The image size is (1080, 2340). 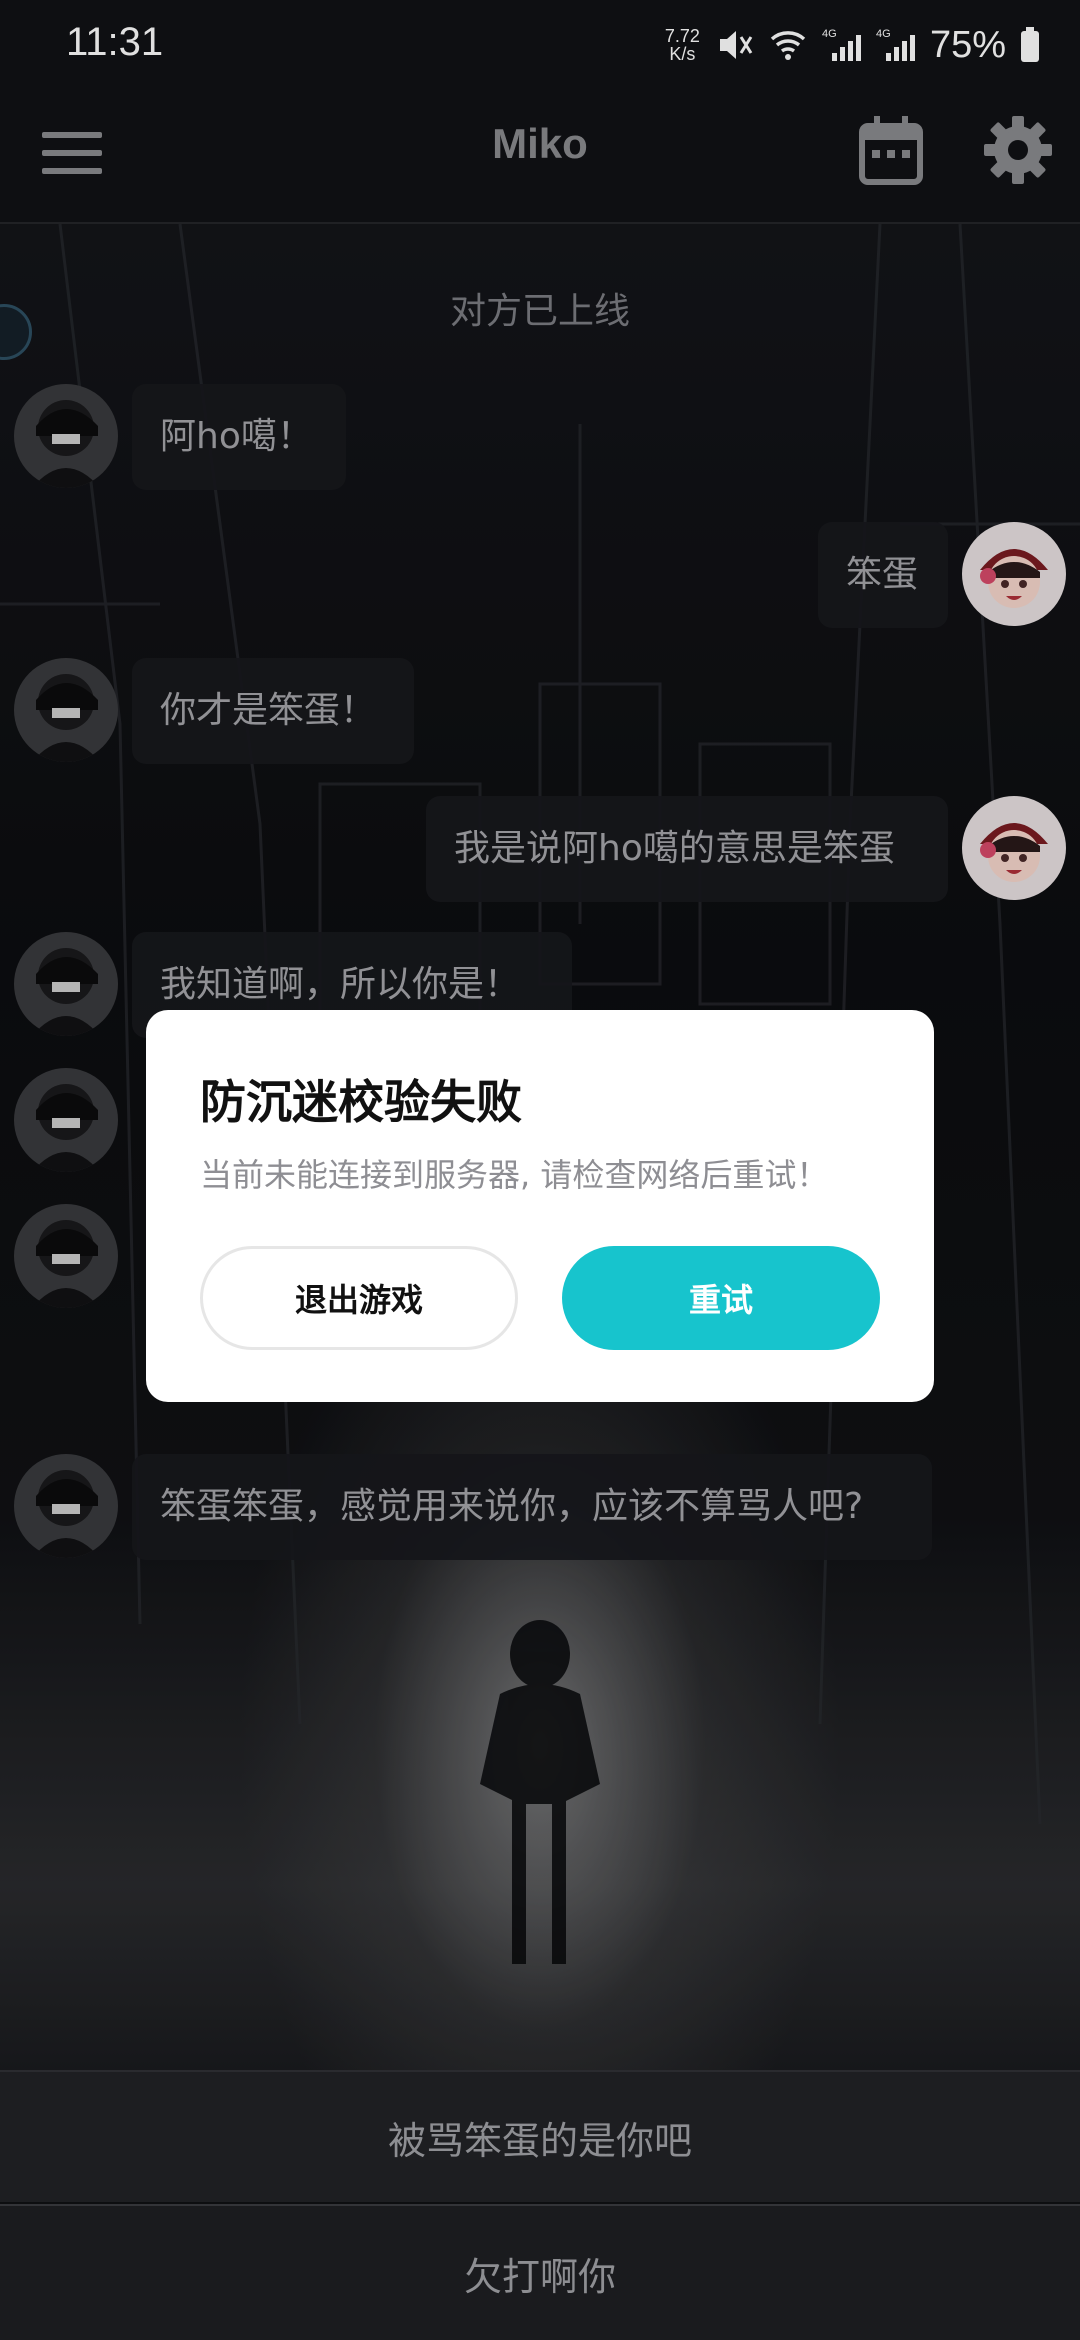 I want to click on dialog-message: 当前未能连接到服务器, 请检查网络后重试！, so click(x=514, y=1175).